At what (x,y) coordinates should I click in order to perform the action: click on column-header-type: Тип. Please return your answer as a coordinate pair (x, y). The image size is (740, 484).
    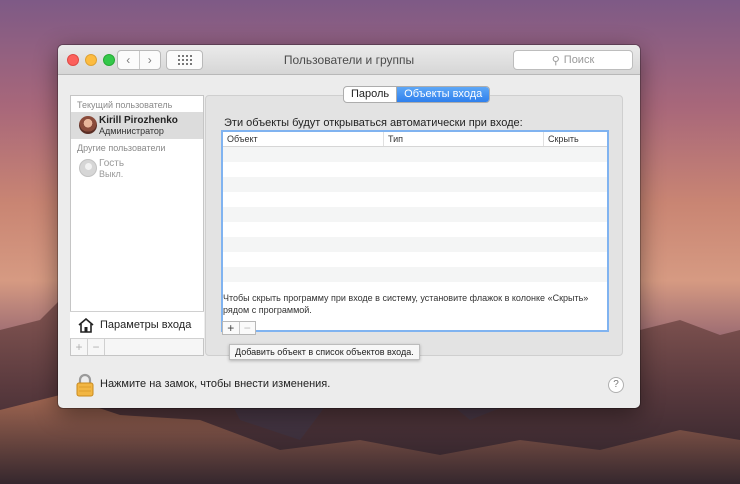
    Looking at the image, I should click on (463, 139).